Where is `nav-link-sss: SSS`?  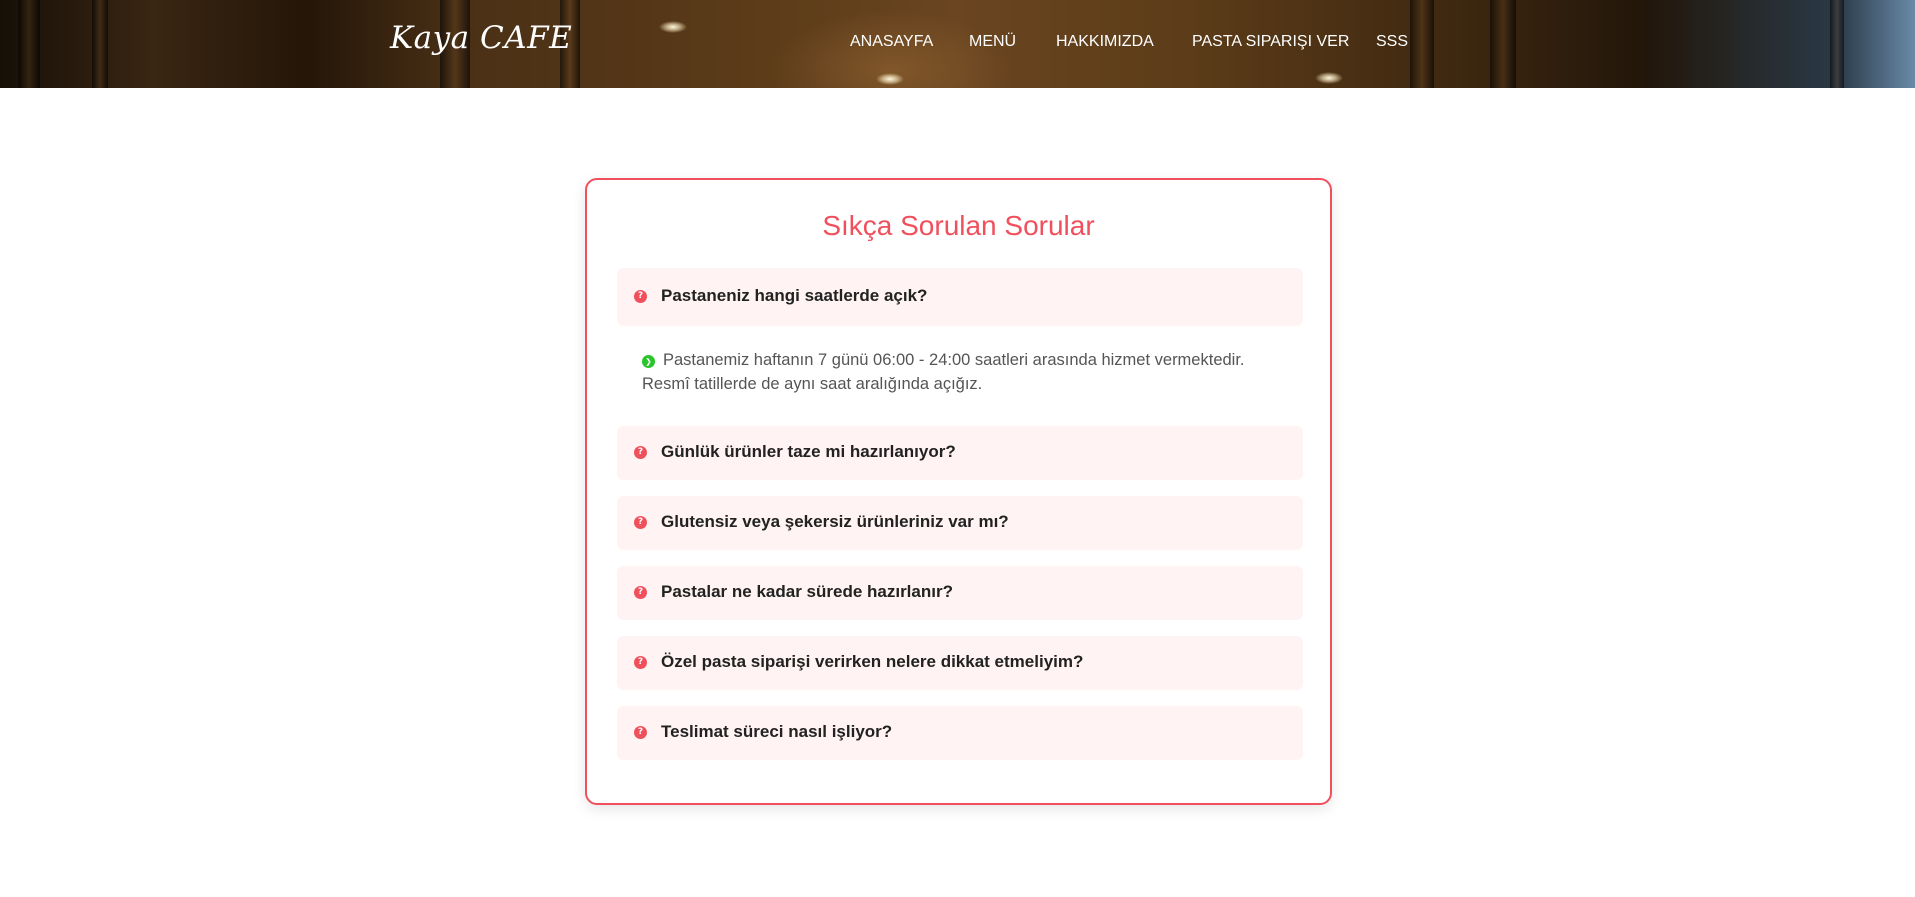
nav-link-sss: SSS is located at coordinates (1392, 42).